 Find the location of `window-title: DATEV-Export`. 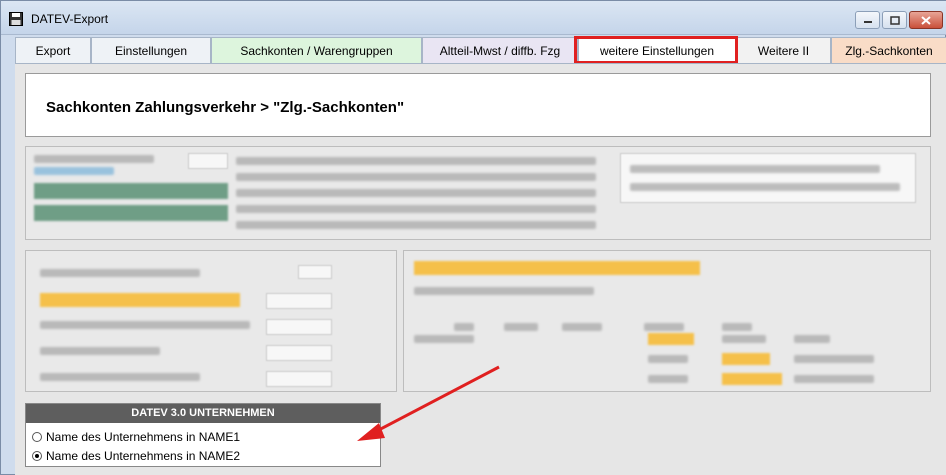

window-title: DATEV-Export is located at coordinates (70, 19).